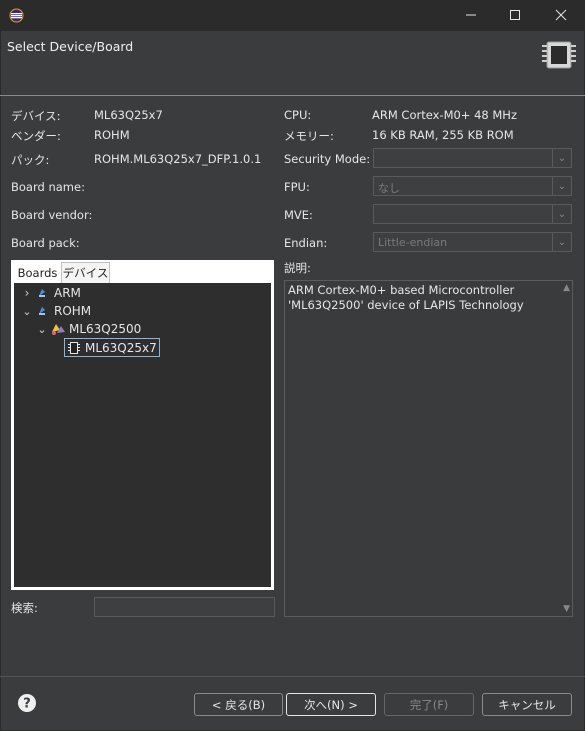 Image resolution: width=585 pixels, height=731 pixels. Describe the element at coordinates (306, 243) in the screenshot. I see `endian-label: Endian:` at that location.